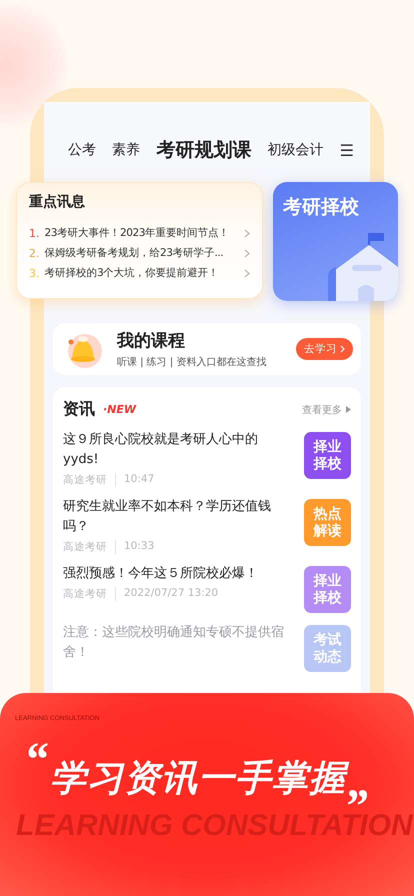 This screenshot has width=414, height=896. Describe the element at coordinates (360, 782) in the screenshot. I see `close-quote: „` at that location.